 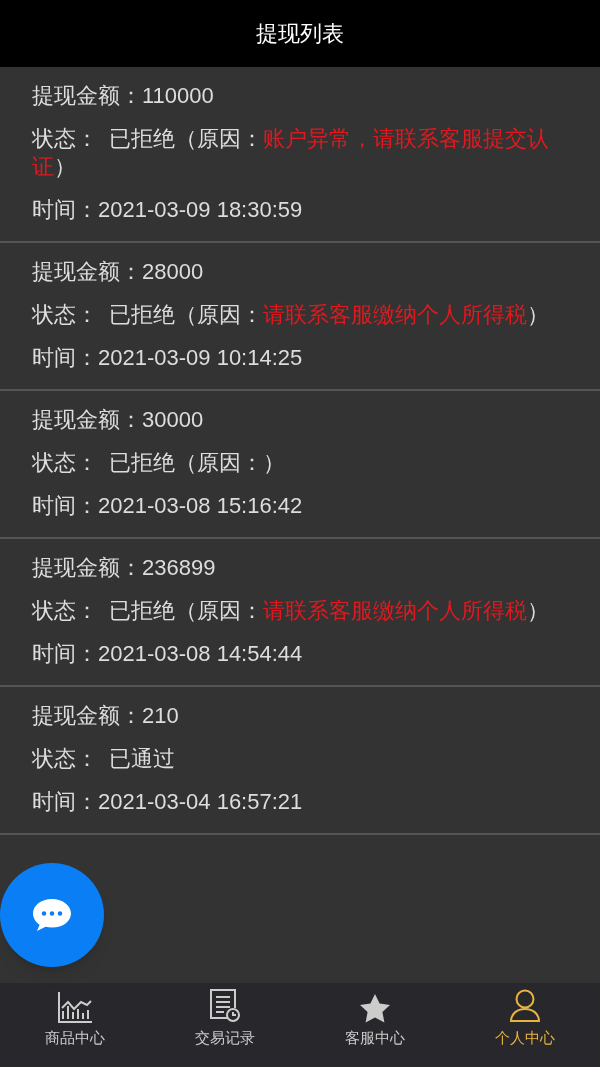 I want to click on time-text: 时间：2021-03-04 16:57:21, so click(x=168, y=802).